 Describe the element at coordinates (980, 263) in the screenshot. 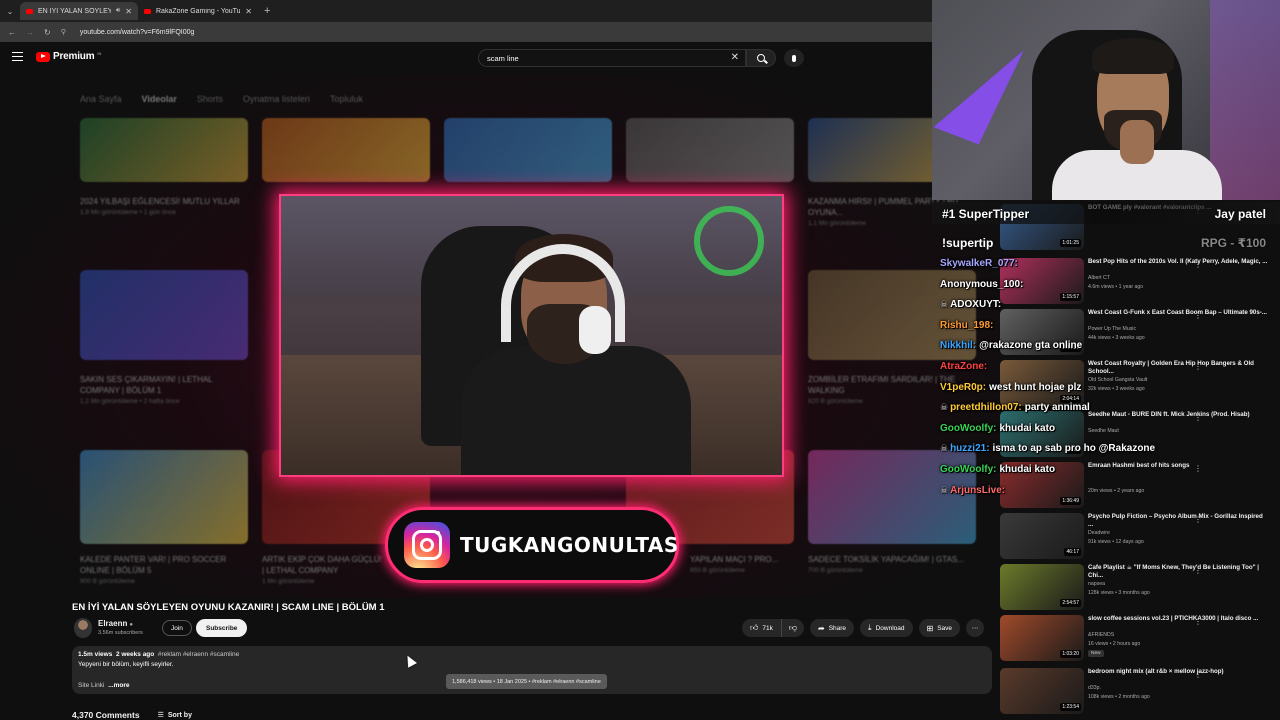

I see `chat-message: SkywalkeR_077:` at that location.